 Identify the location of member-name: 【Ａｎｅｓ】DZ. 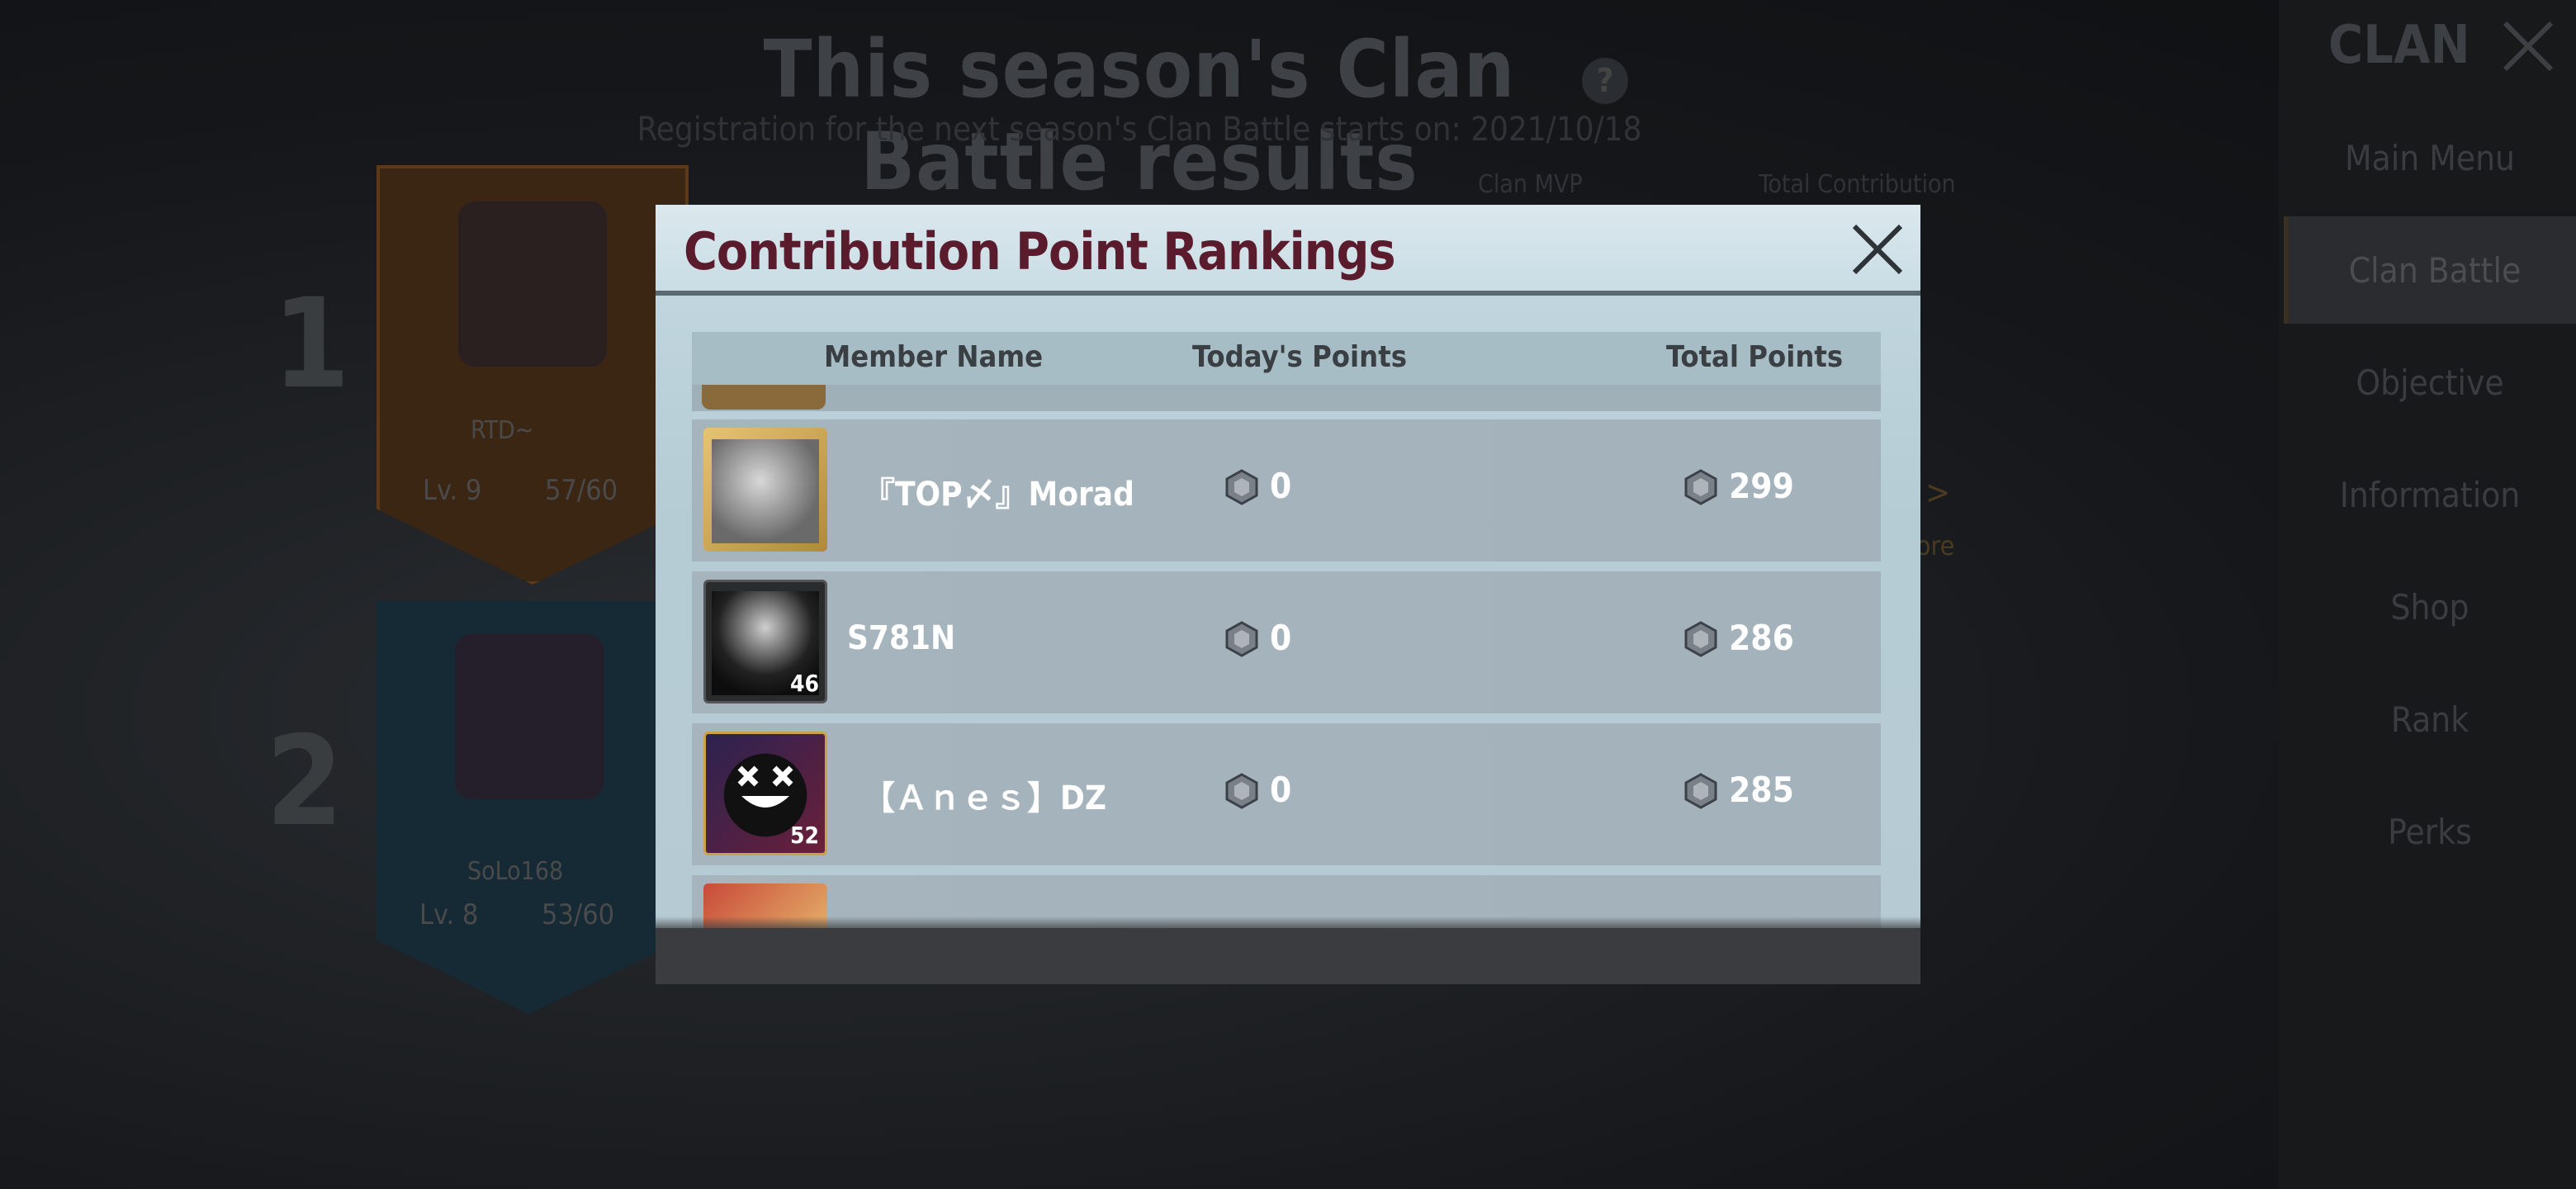
(984, 798).